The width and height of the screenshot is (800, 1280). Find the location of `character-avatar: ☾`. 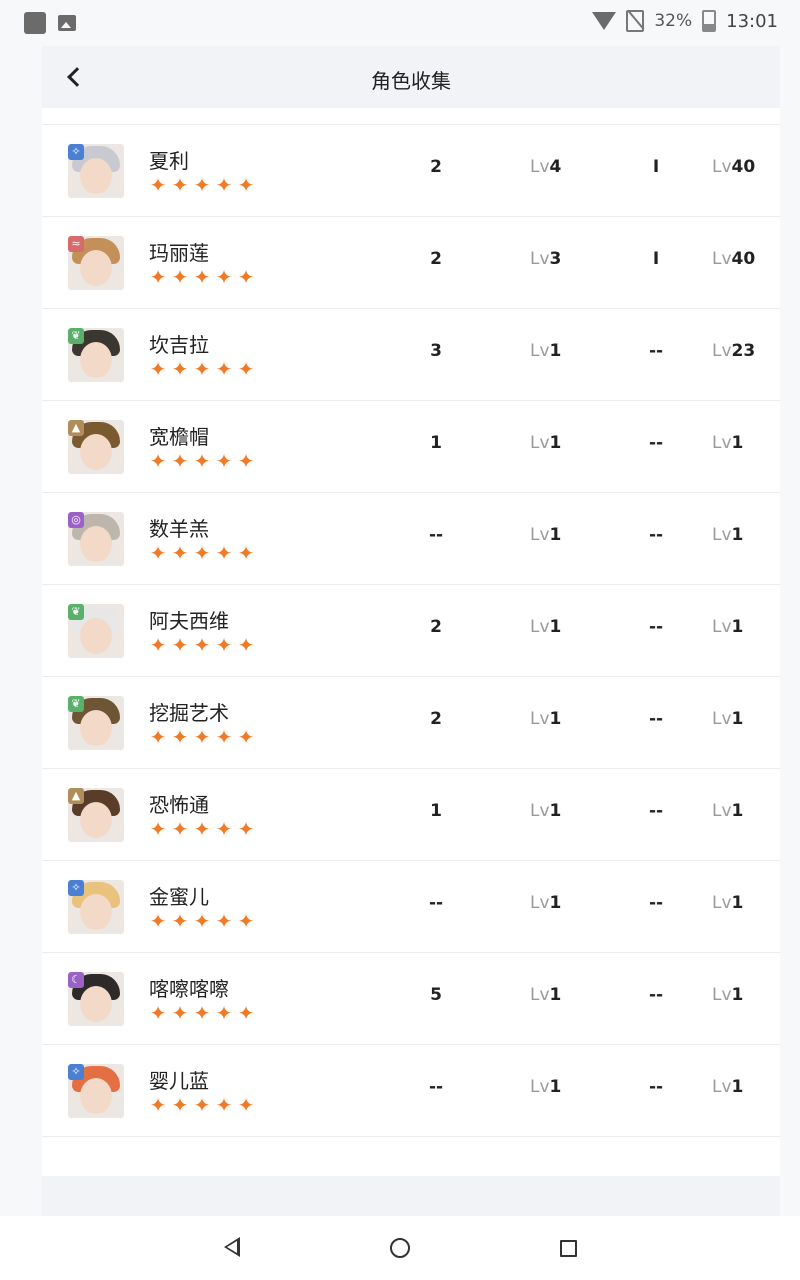

character-avatar: ☾ is located at coordinates (96, 999).